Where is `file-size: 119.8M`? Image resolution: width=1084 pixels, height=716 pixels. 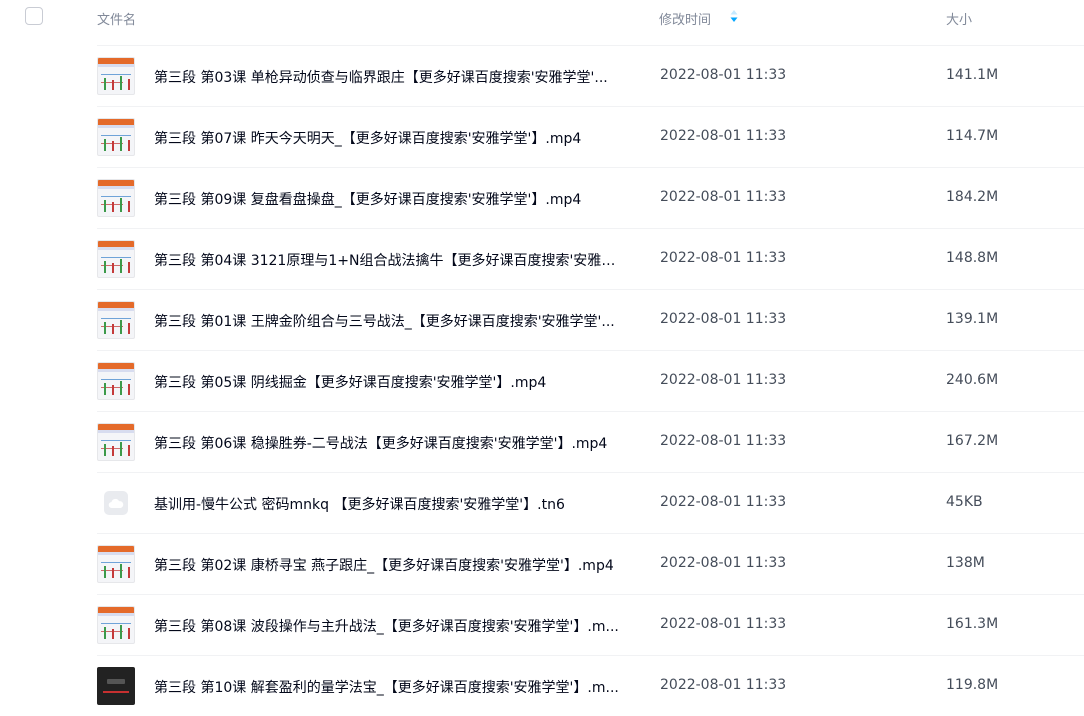 file-size: 119.8M is located at coordinates (972, 685).